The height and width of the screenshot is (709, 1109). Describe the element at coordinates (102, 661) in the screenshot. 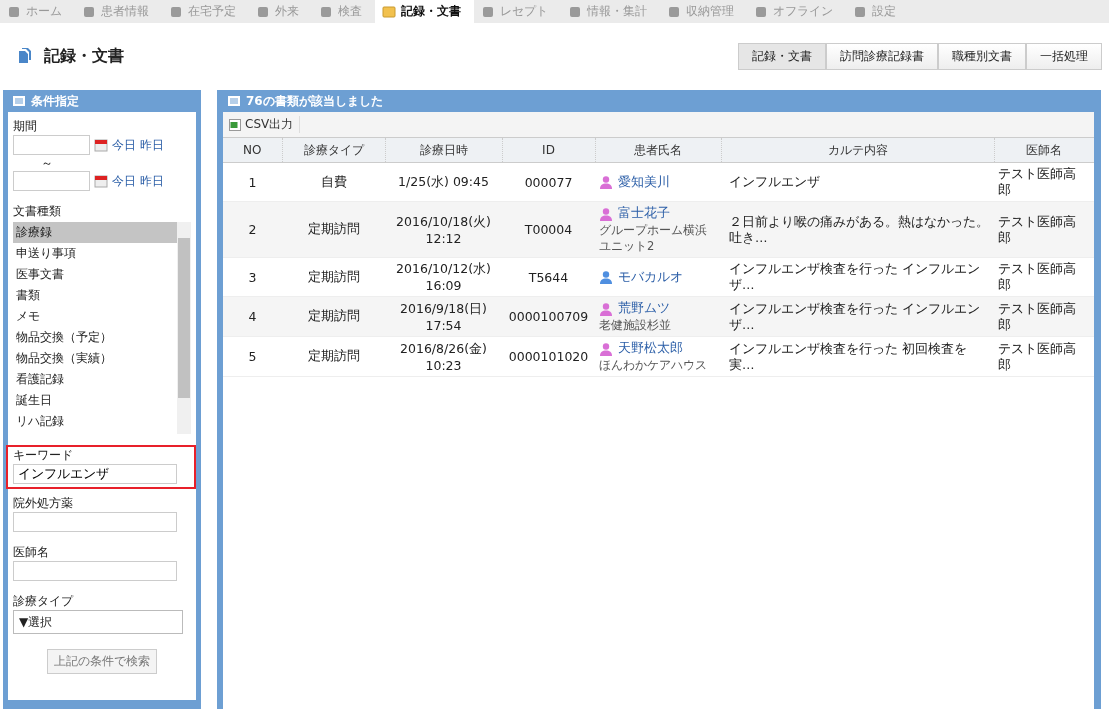

I see `search-button: 上記の条件で検索` at that location.